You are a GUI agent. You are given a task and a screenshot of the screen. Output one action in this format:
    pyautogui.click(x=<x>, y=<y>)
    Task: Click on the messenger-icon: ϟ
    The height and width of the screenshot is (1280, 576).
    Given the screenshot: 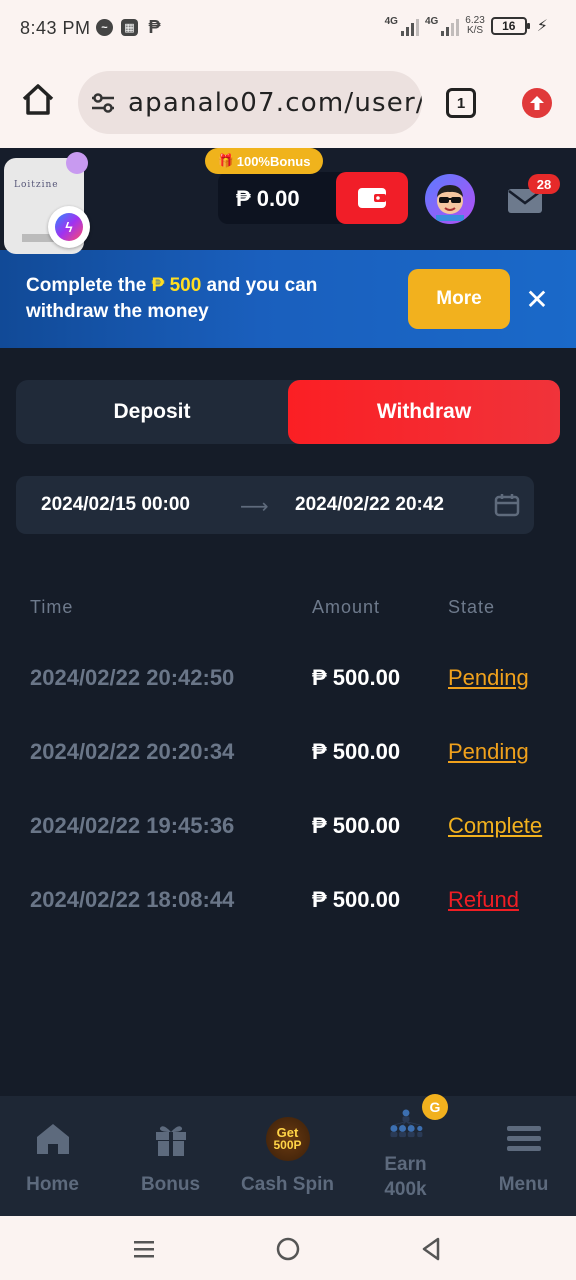 What is the action you would take?
    pyautogui.click(x=69, y=227)
    